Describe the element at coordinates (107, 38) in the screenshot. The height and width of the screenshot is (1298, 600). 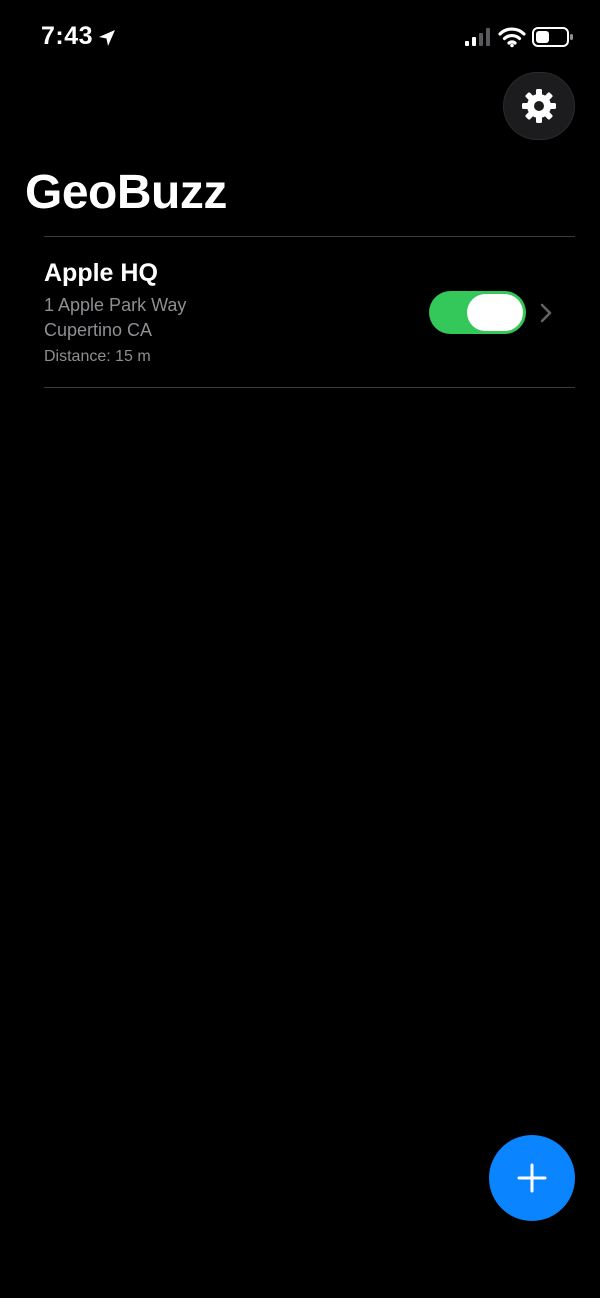
I see `location-arrow-icon` at that location.